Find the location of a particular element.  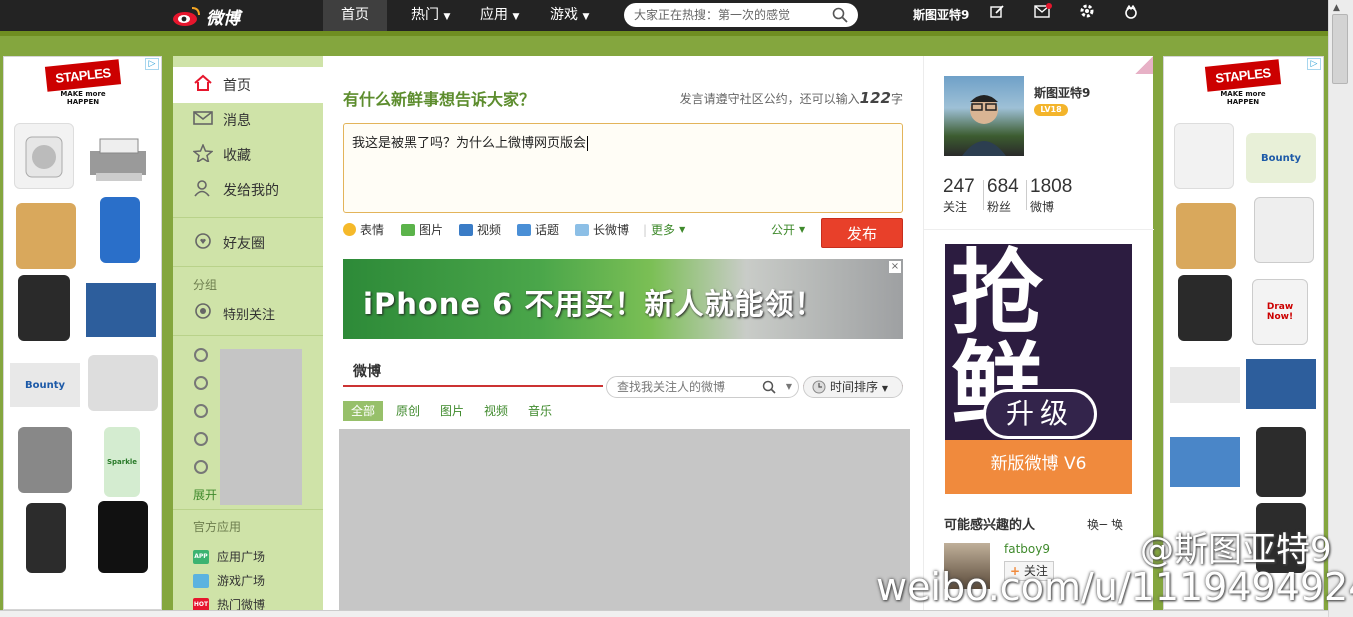

sidebar-item-friends: 好友圈 is located at coordinates (229, 243).